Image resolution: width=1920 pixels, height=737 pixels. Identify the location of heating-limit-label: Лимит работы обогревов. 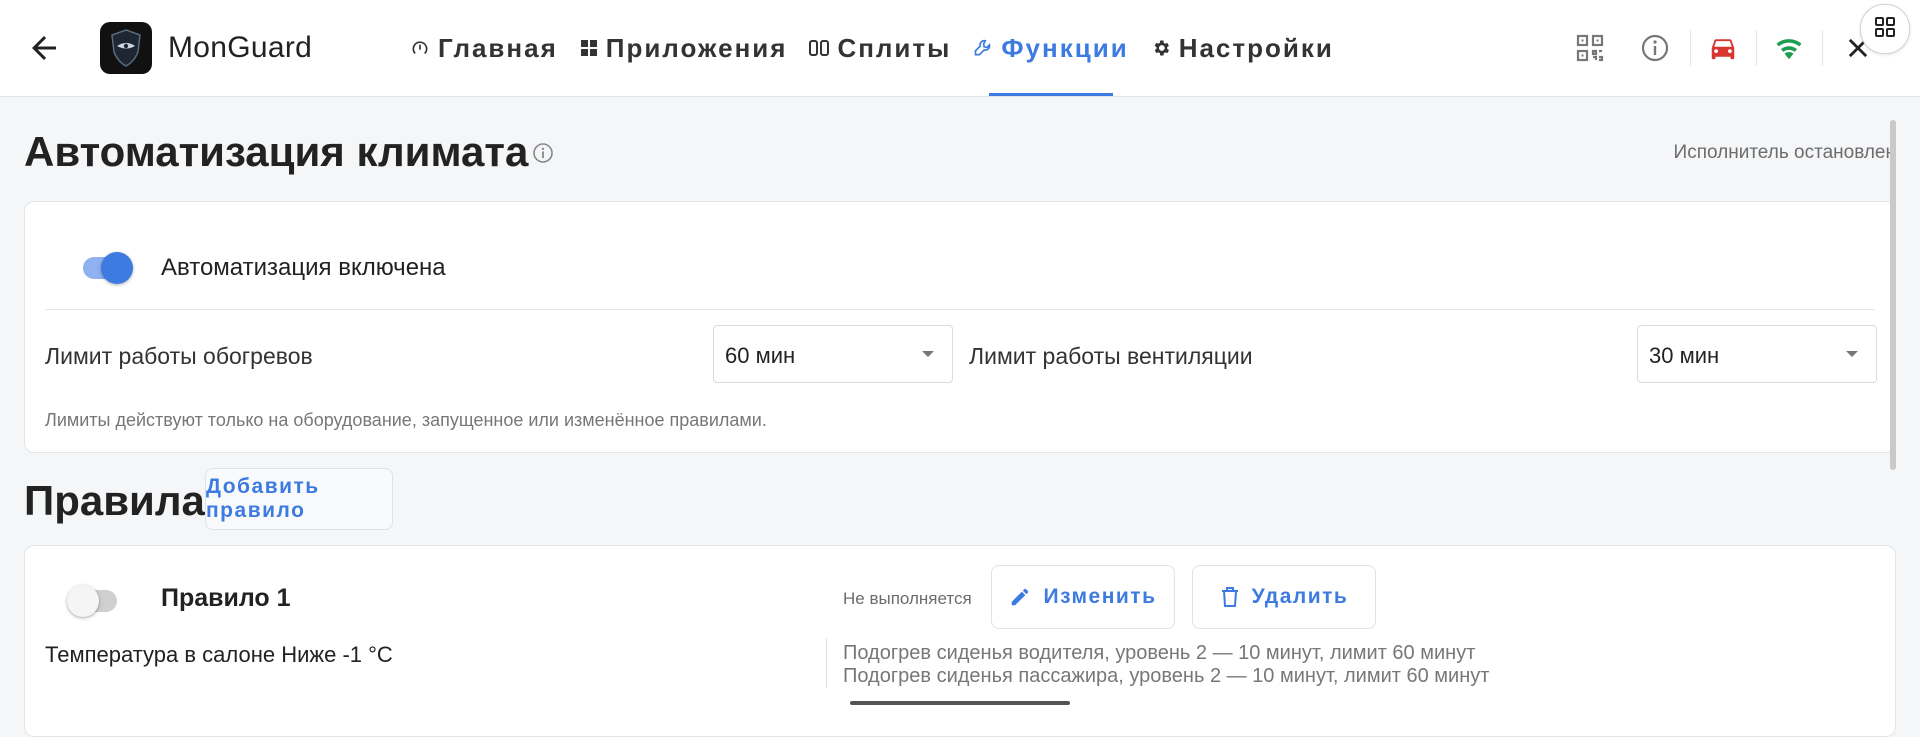
(179, 356).